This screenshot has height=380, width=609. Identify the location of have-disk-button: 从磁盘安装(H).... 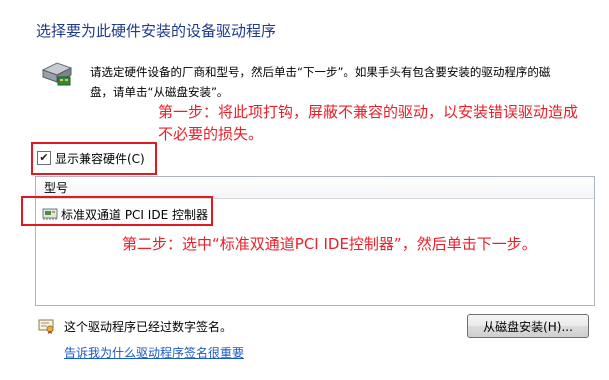
(528, 326).